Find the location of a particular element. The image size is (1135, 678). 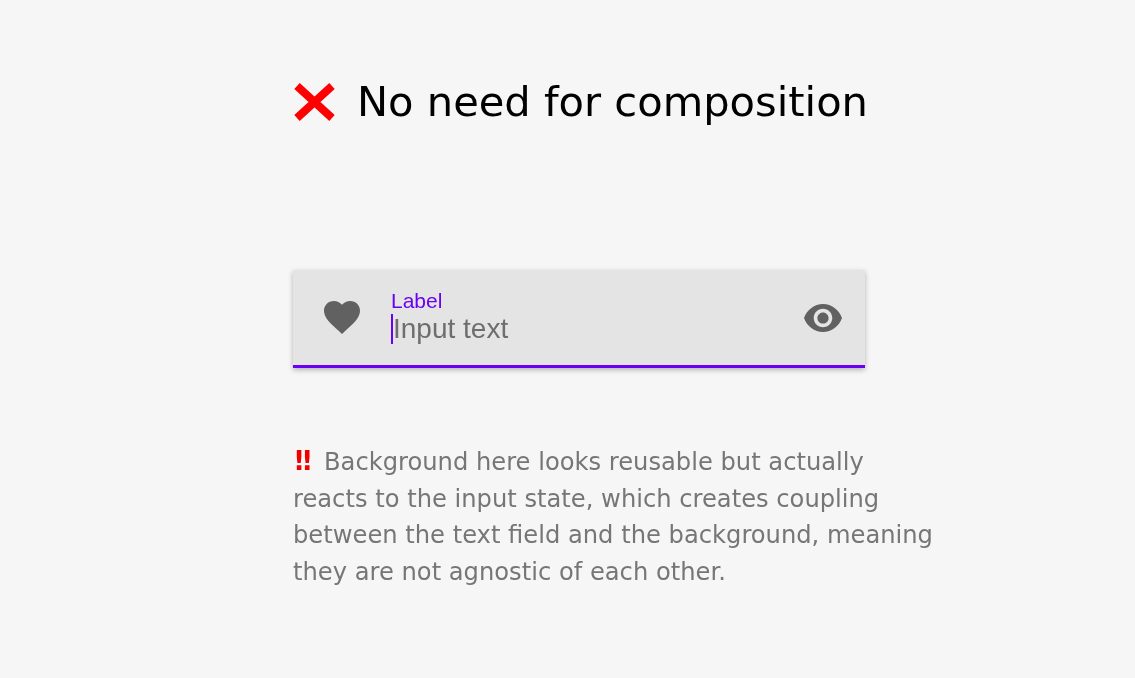

heart-icon is located at coordinates (342, 317).